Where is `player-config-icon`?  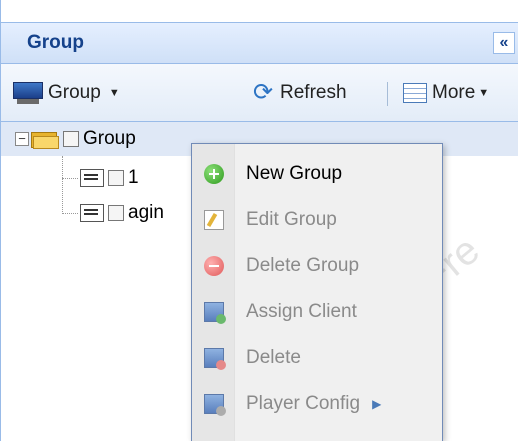
player-config-icon is located at coordinates (215, 405).